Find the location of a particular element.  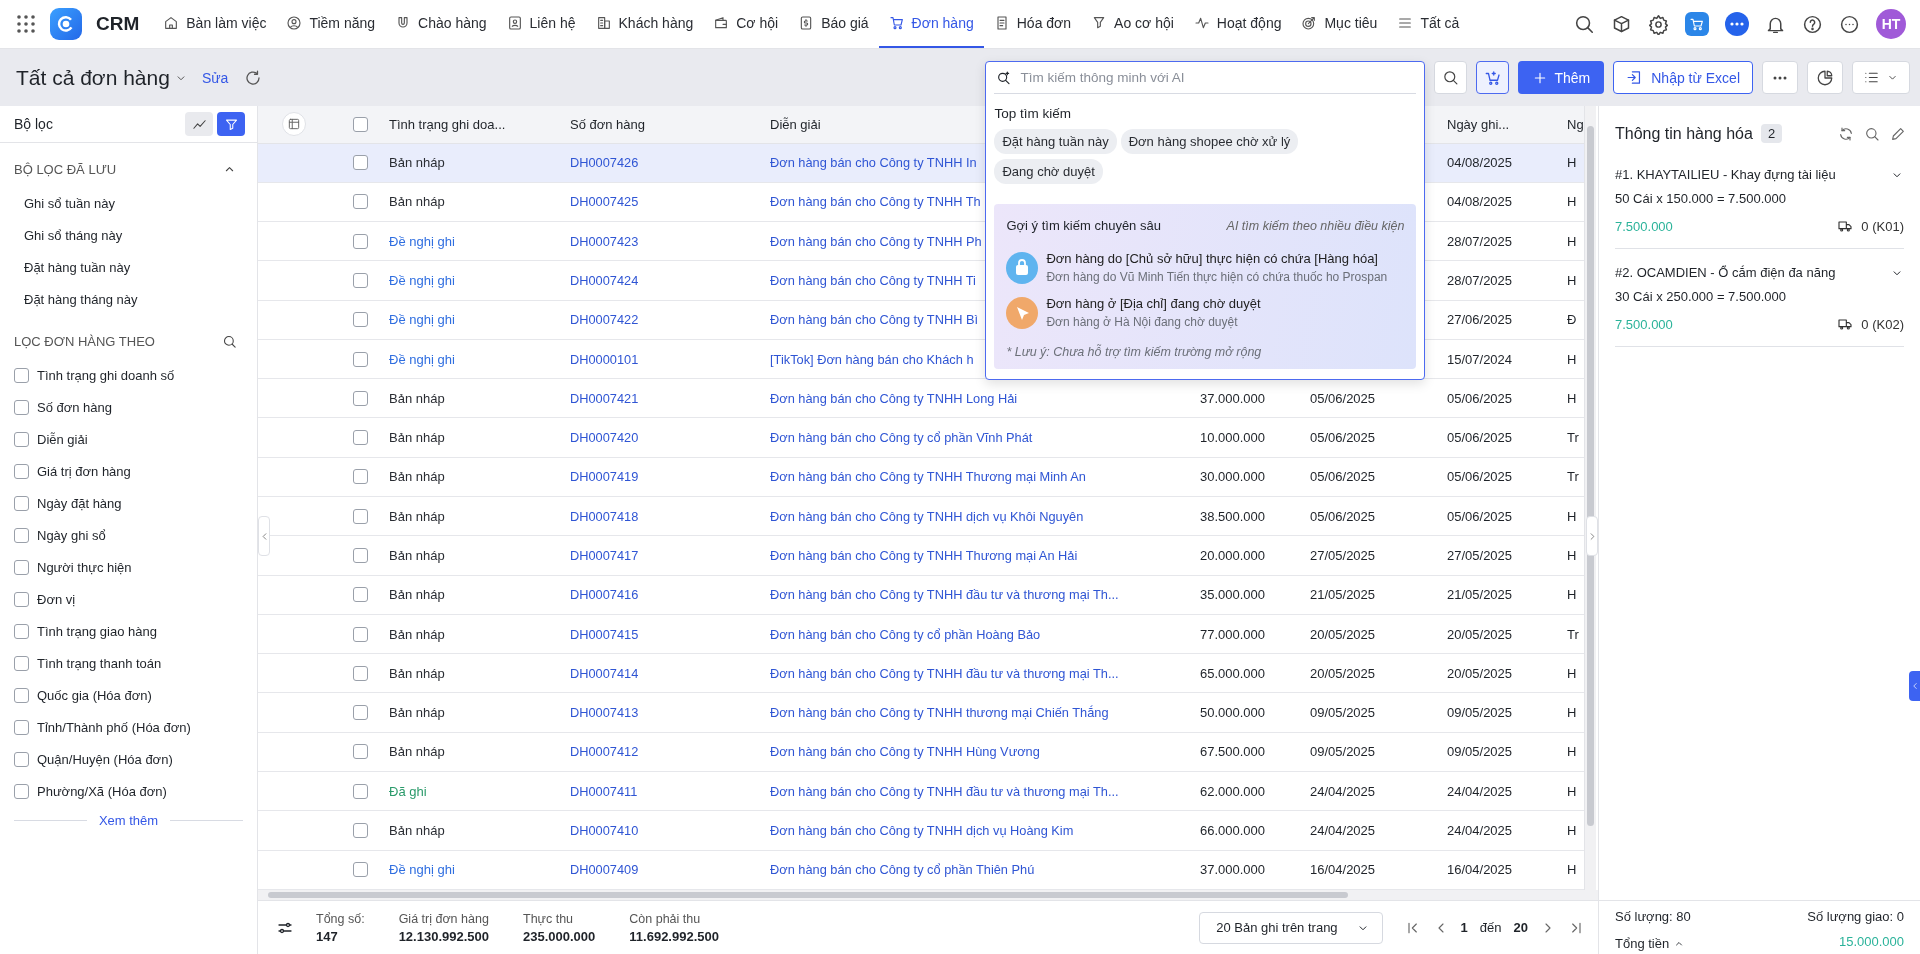

logo-icon is located at coordinates (66, 24).